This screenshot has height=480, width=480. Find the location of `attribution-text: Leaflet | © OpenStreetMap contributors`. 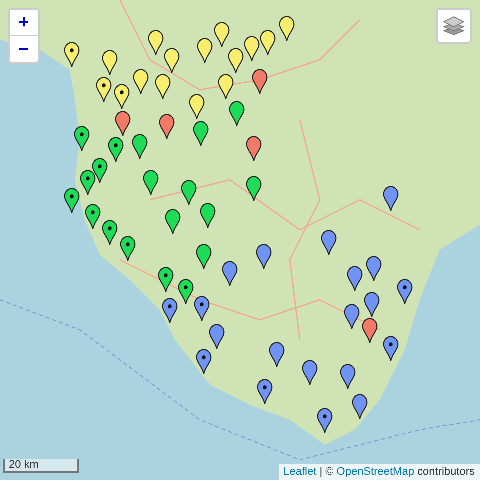

attribution-text: Leaflet | © OpenStreetMap contributors is located at coordinates (379, 472).